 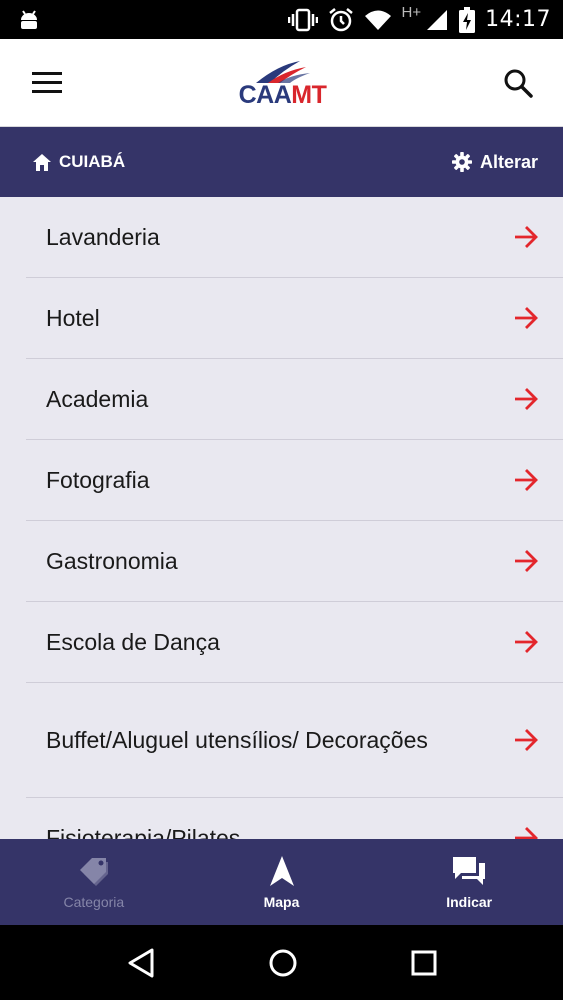 I want to click on status-bar: H+ 14:17, so click(x=281, y=19).